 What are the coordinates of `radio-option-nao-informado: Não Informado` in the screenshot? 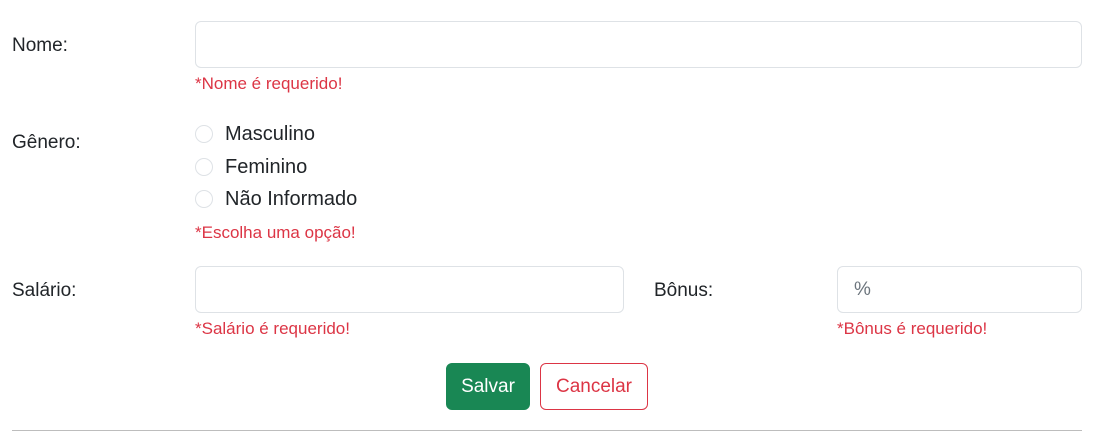 It's located at (276, 199).